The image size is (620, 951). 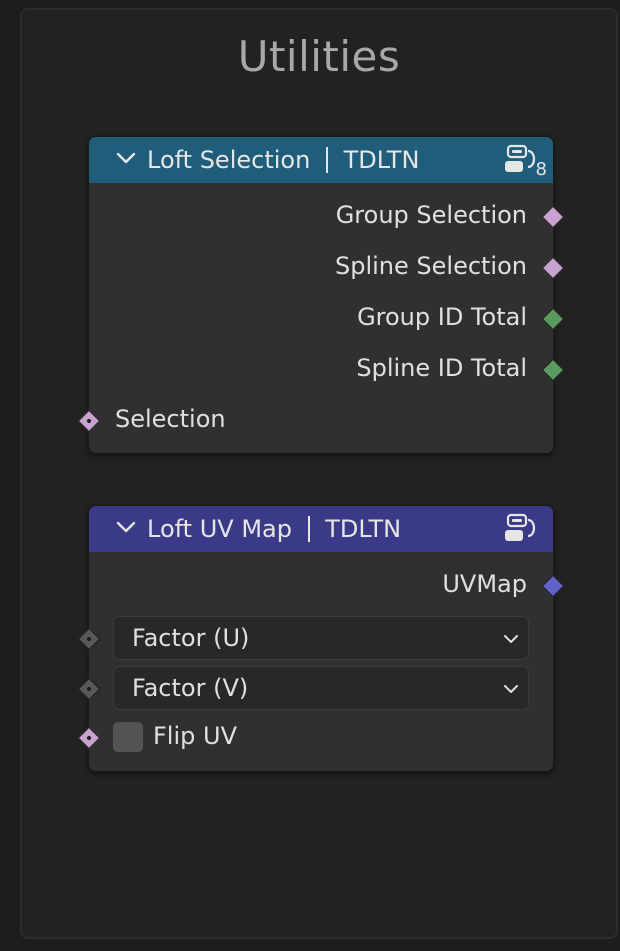 I want to click on field-label: Factor (V), so click(x=190, y=688).